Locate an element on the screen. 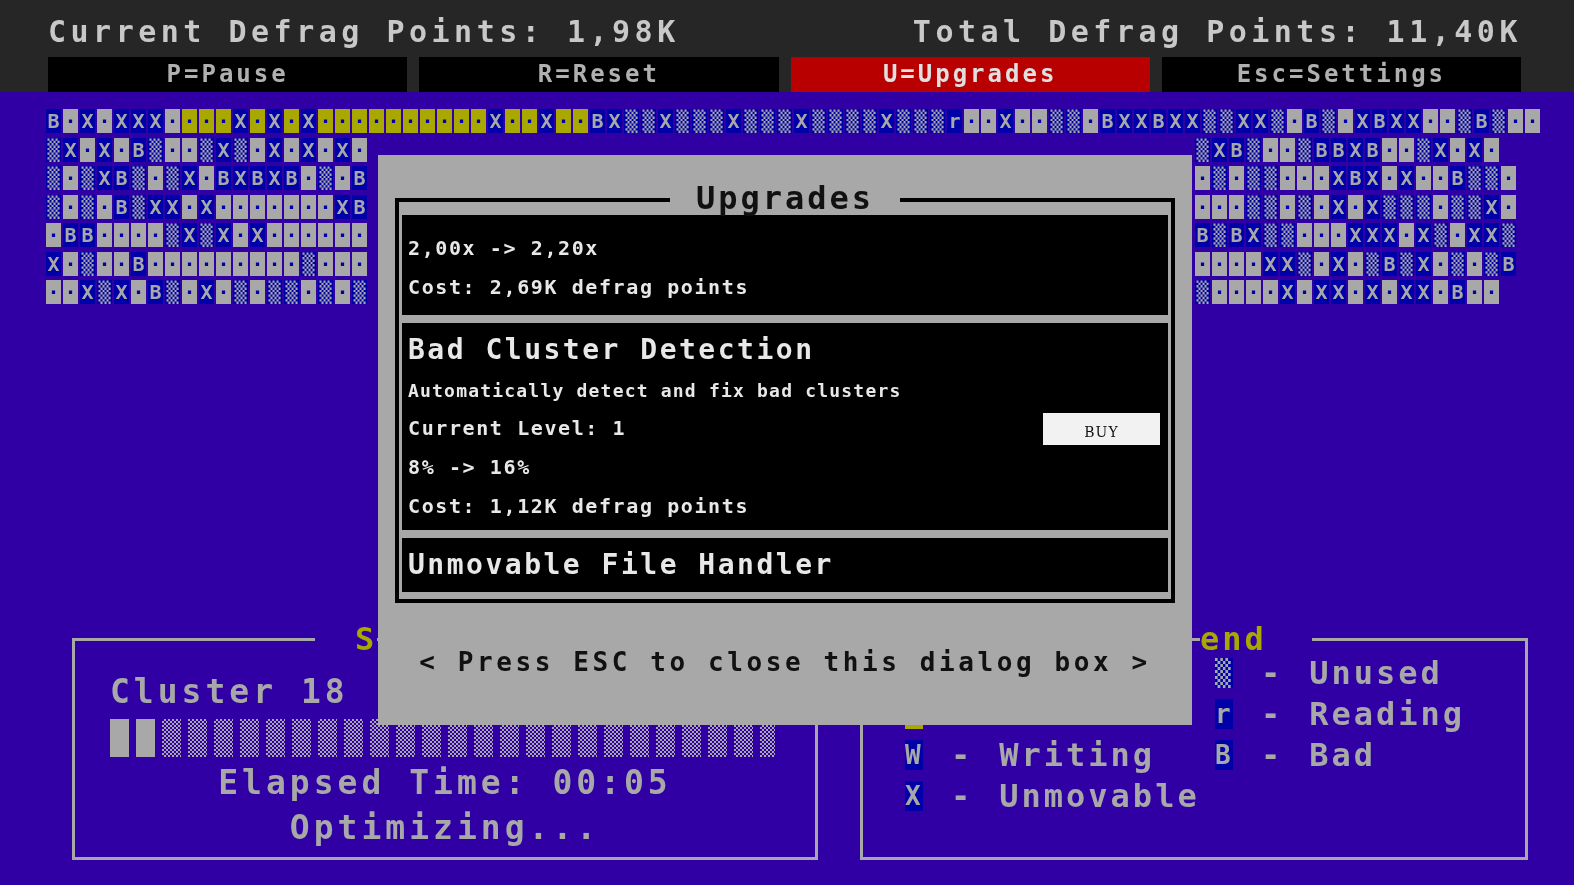 The image size is (1574, 885). menu-tab: P=Pause is located at coordinates (228, 74).